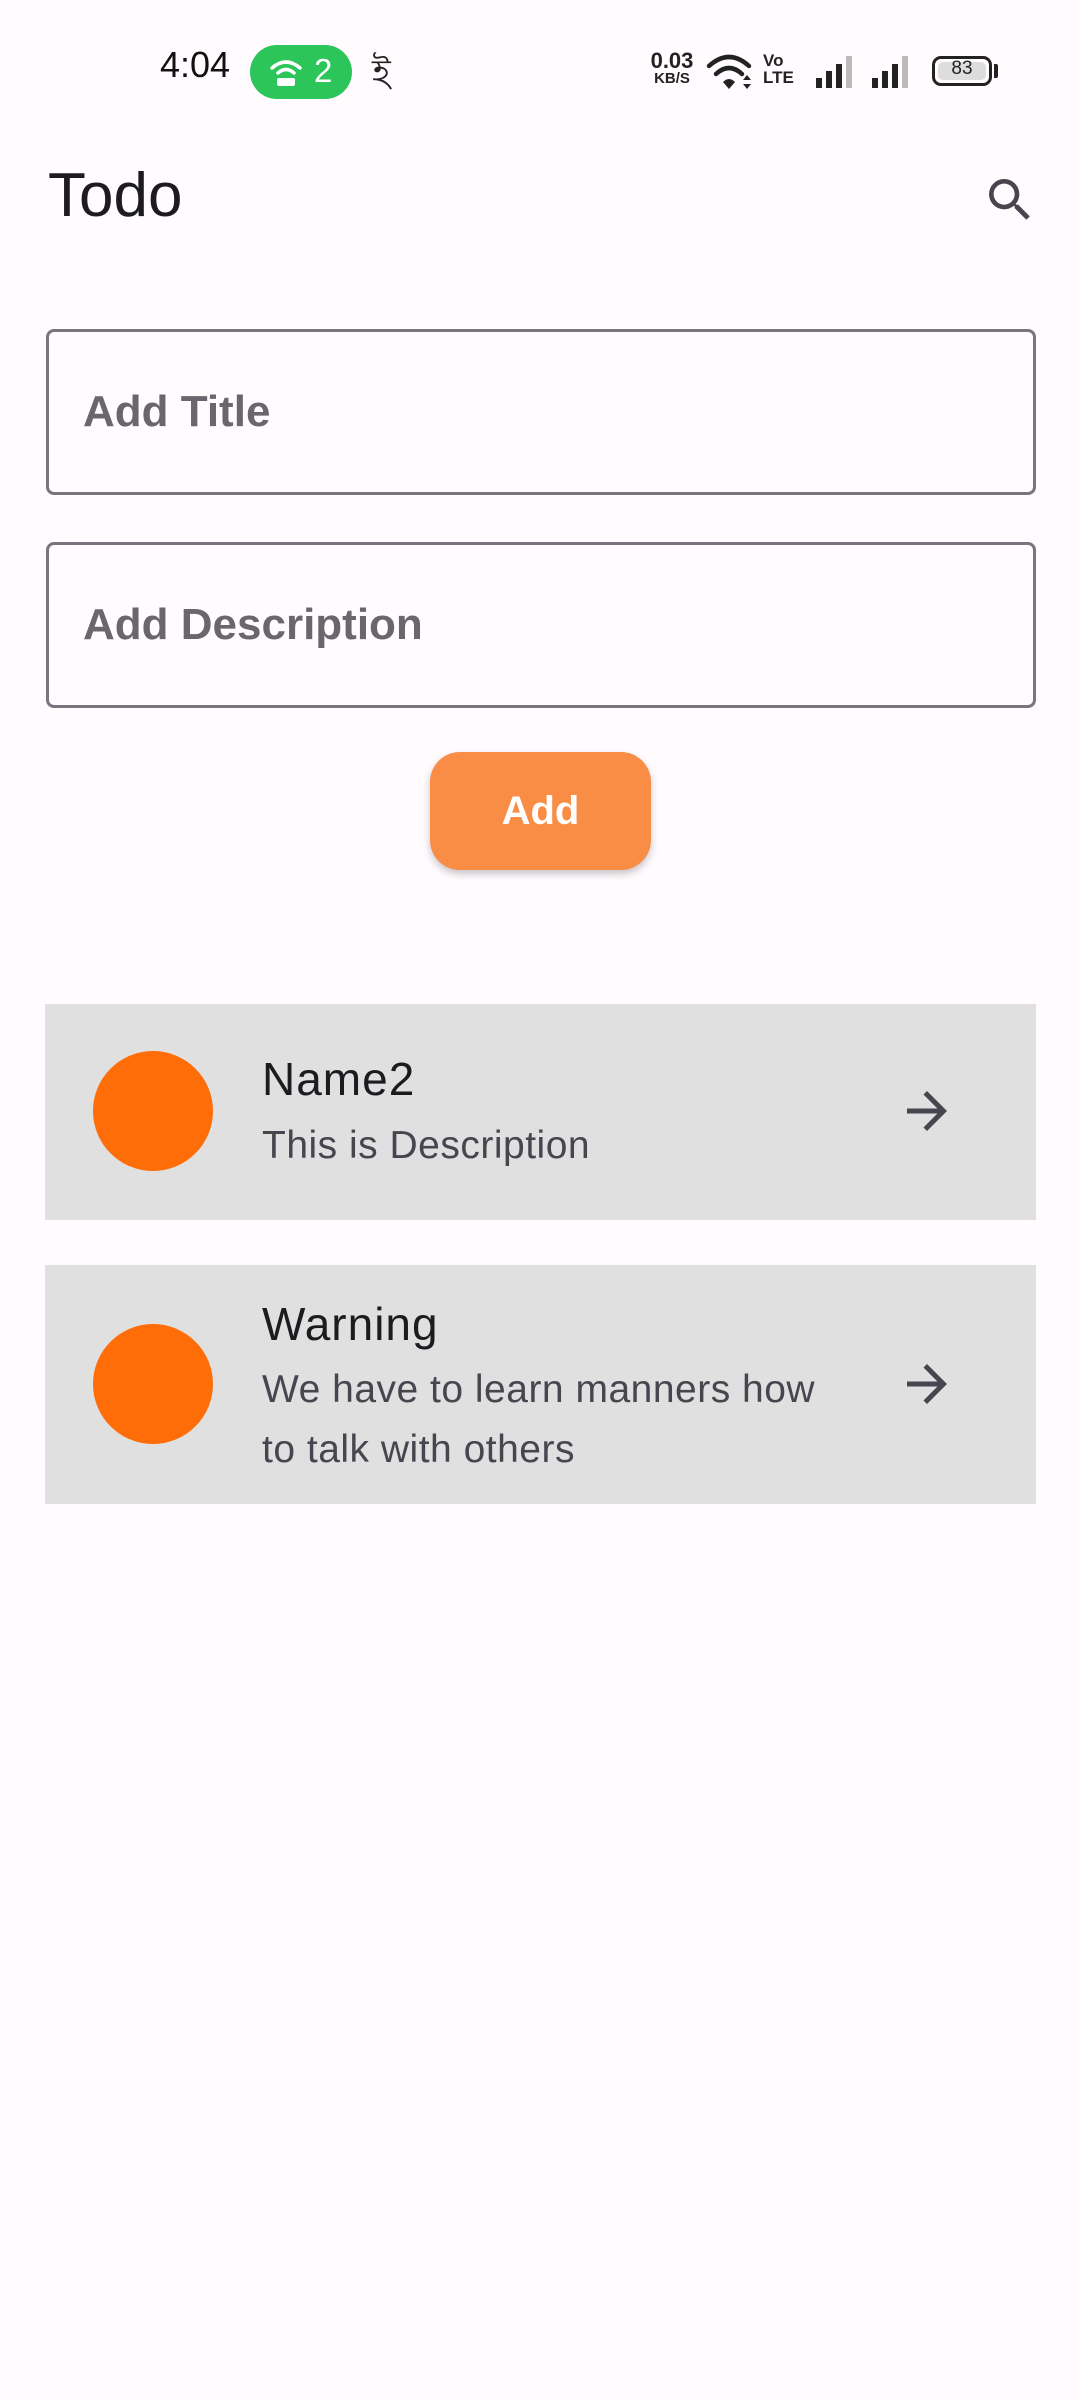  Describe the element at coordinates (996, 71) in the screenshot. I see `battery-tip` at that location.